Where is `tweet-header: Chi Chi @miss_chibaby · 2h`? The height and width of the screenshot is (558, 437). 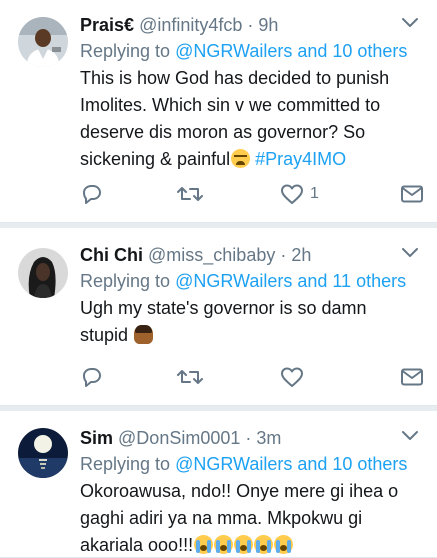 tweet-header: Chi Chi @miss_chibaby · 2h is located at coordinates (251, 255).